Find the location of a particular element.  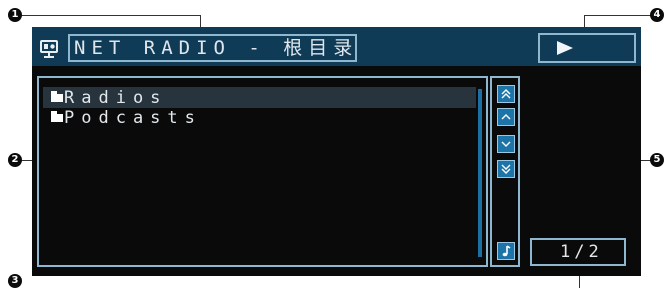

play-icon is located at coordinates (565, 48).